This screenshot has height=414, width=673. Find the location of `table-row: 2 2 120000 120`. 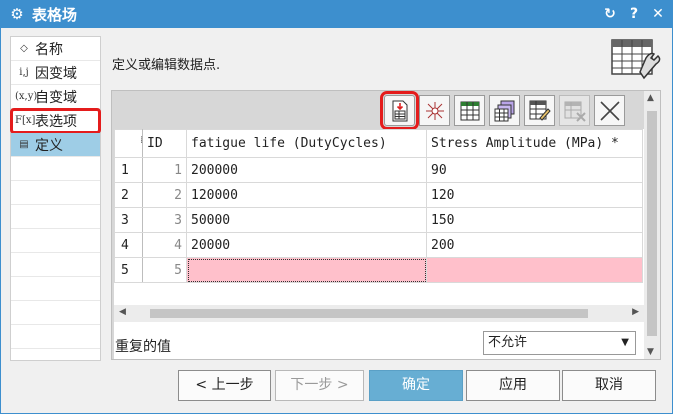

table-row: 2 2 120000 120 is located at coordinates (378, 195).